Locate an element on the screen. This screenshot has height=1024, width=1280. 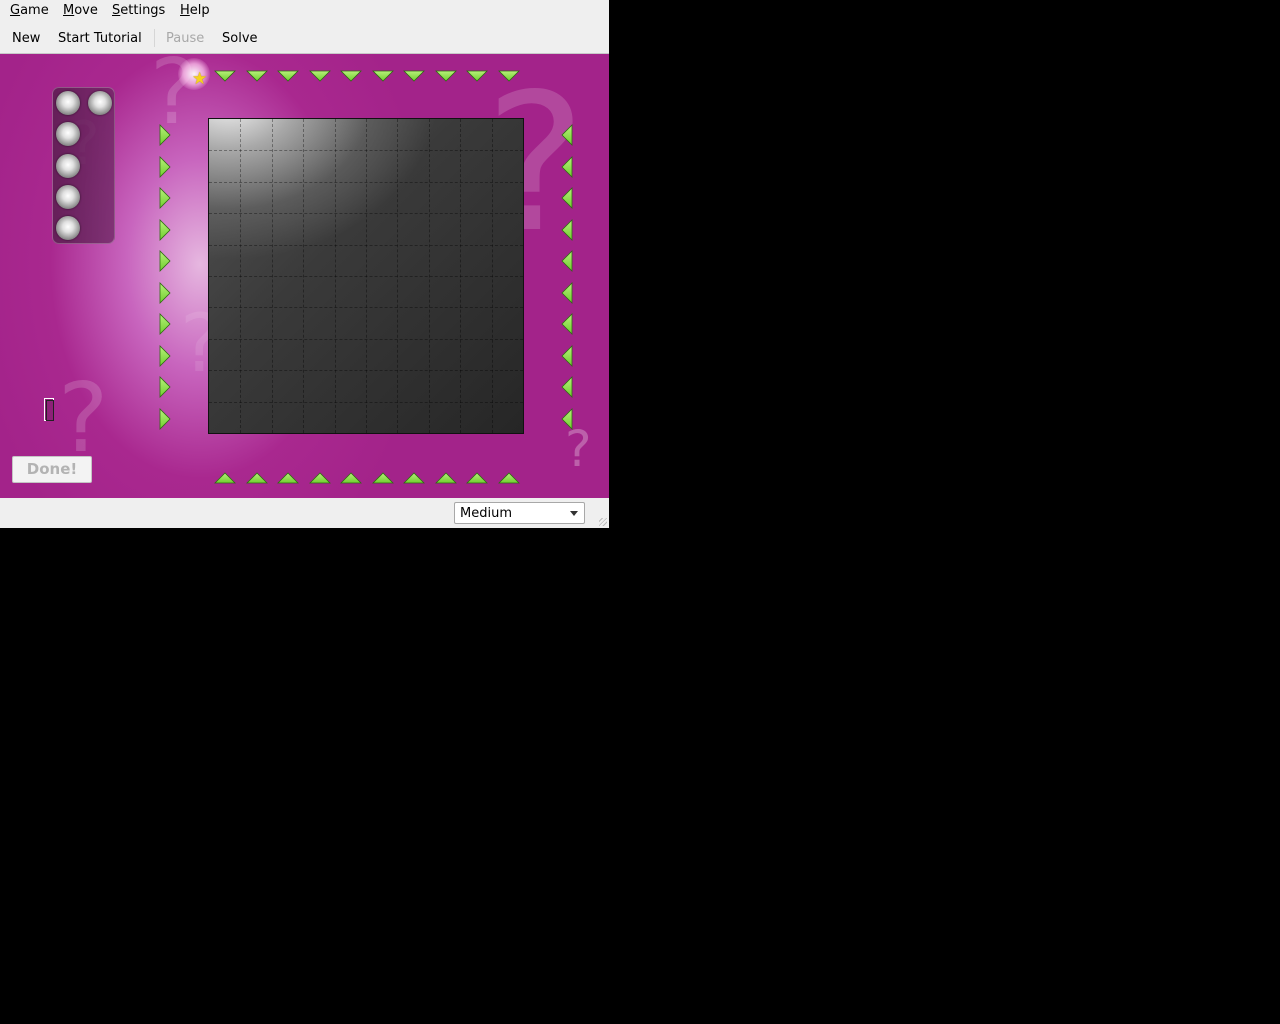
black-box-board is located at coordinates (366, 276).